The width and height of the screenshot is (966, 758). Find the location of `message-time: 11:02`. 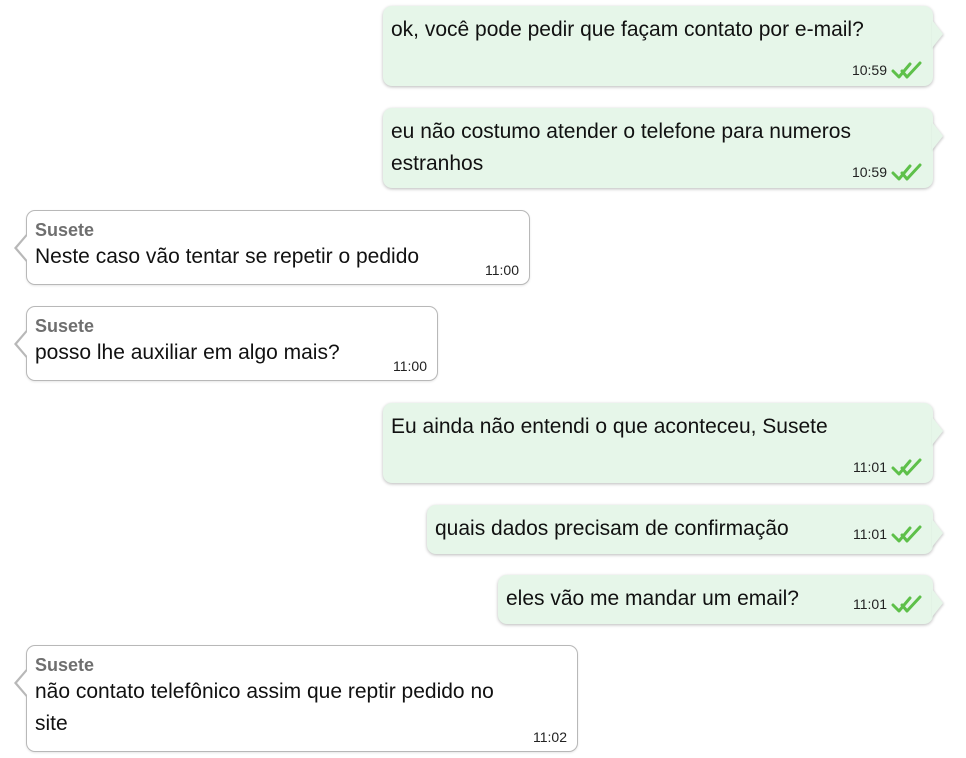

message-time: 11:02 is located at coordinates (550, 737).